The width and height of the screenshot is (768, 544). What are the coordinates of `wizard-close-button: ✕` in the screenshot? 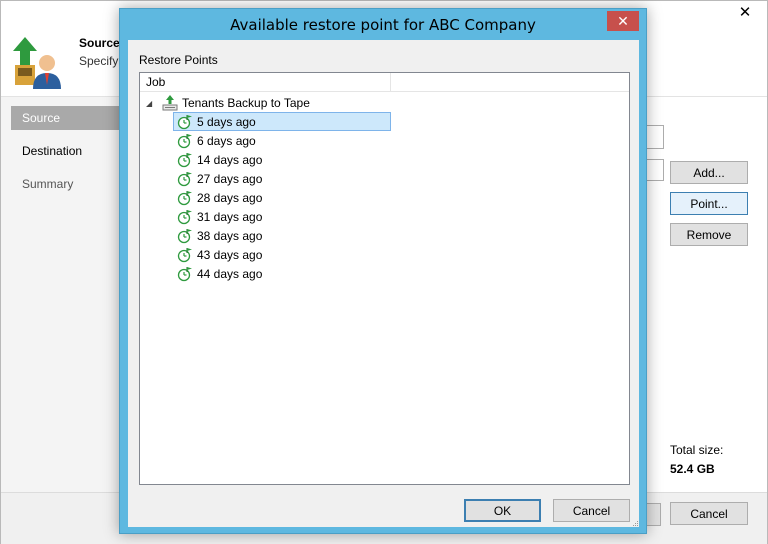 It's located at (745, 12).